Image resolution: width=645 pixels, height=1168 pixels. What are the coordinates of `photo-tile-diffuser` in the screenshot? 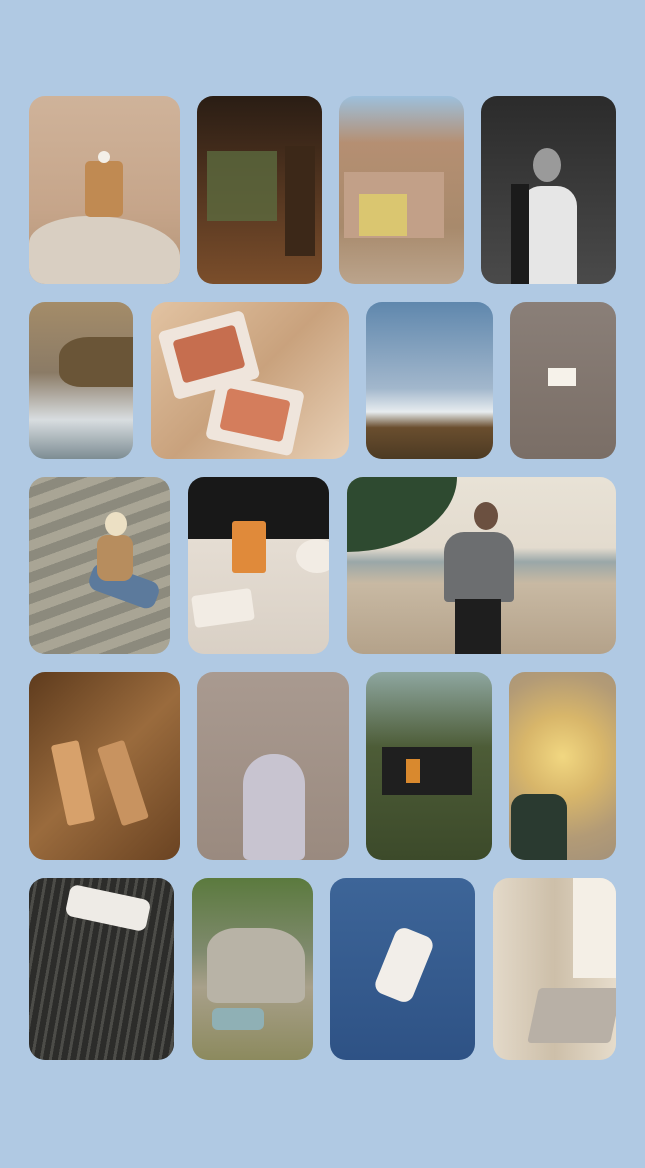 It's located at (273, 766).